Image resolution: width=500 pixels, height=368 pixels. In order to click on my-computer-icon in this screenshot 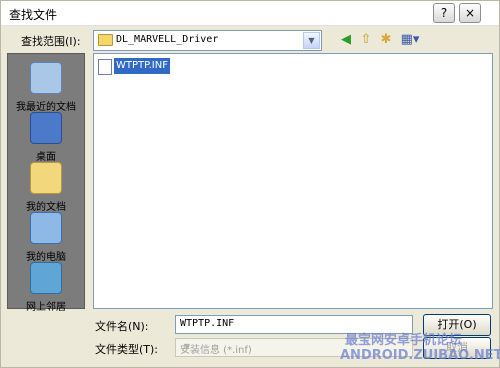, I will do `click(46, 228)`.